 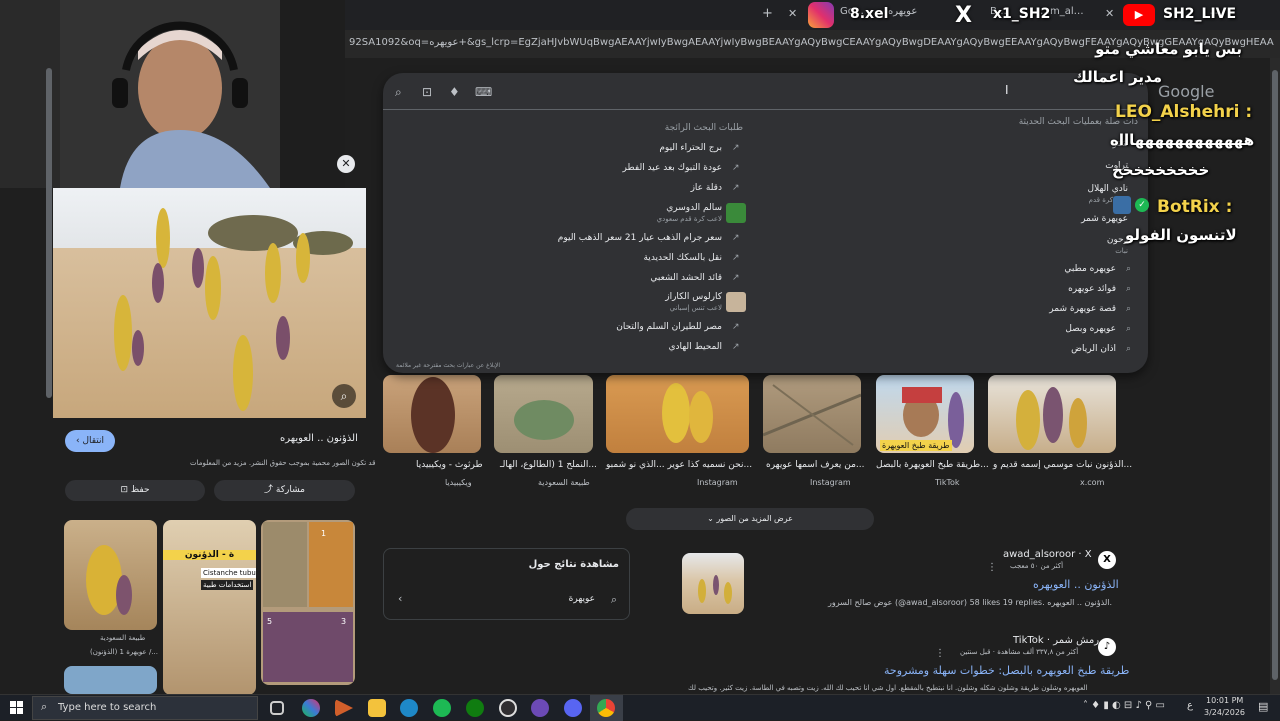 I want to click on new-tab-button: +, so click(x=767, y=13).